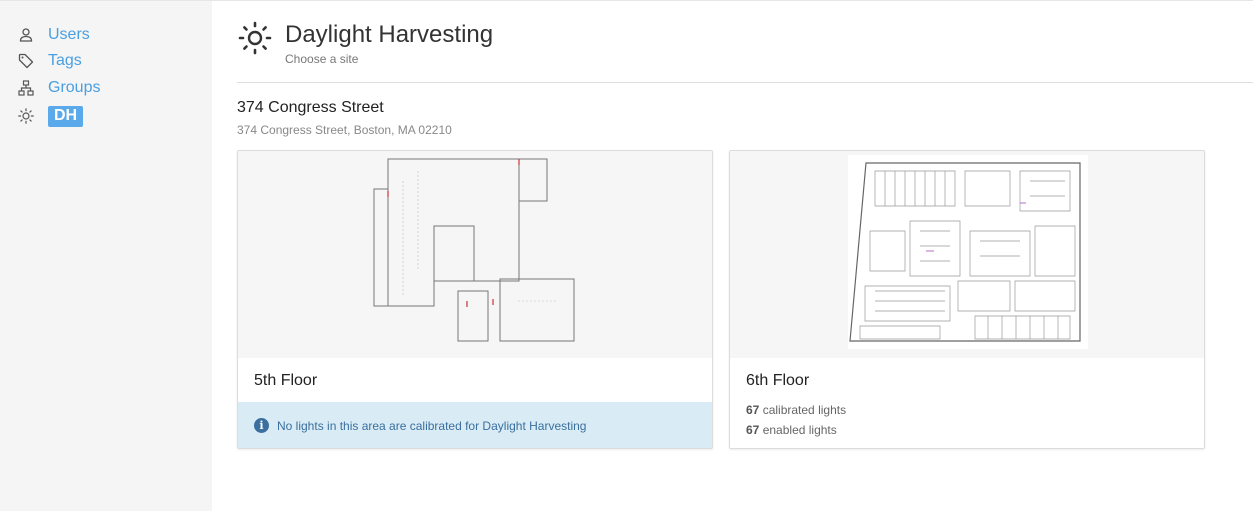  I want to click on sidebar-item-label: DH, so click(66, 116).